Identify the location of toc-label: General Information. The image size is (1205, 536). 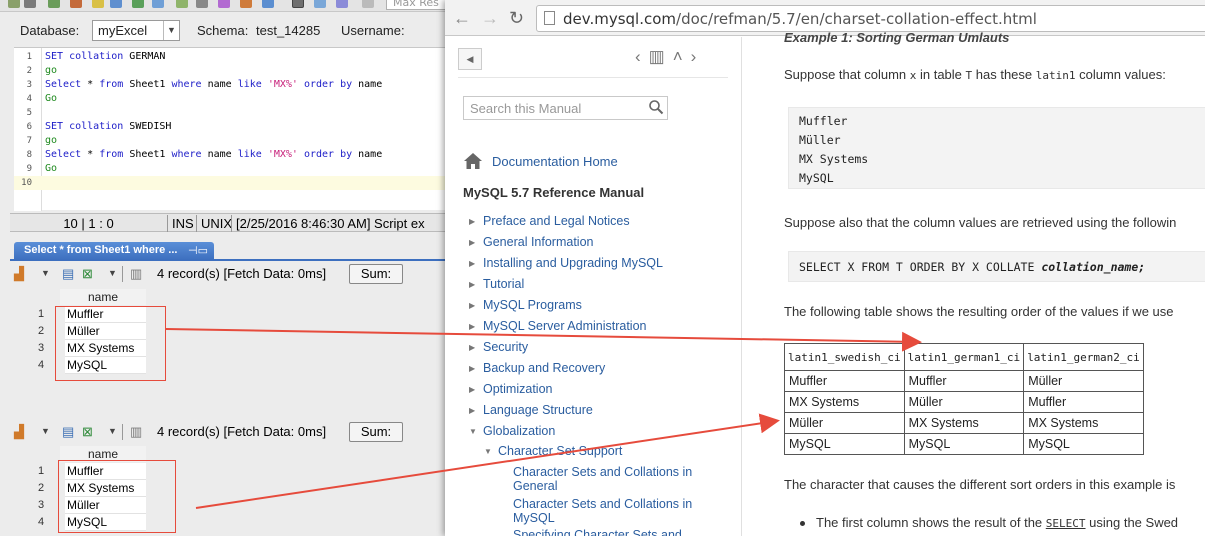
(538, 242).